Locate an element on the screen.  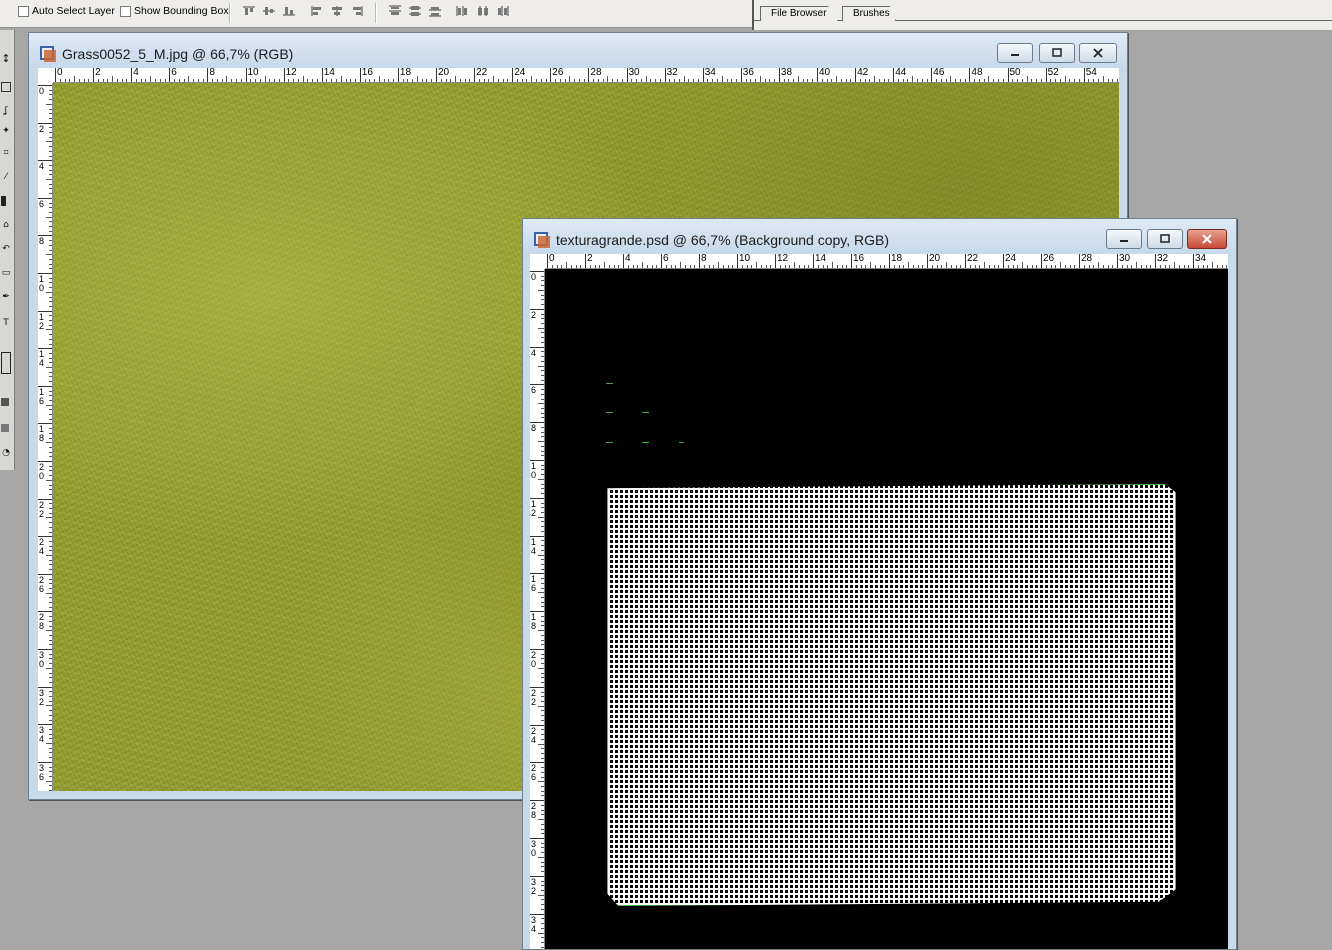
history-brush-icon: ↶ is located at coordinates (6, 249).